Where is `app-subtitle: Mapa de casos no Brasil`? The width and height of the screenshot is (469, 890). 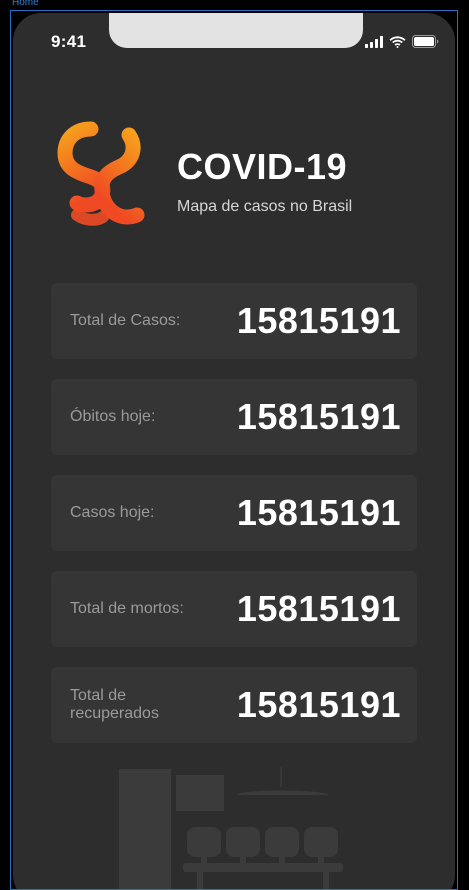 app-subtitle: Mapa de casos no Brasil is located at coordinates (265, 206).